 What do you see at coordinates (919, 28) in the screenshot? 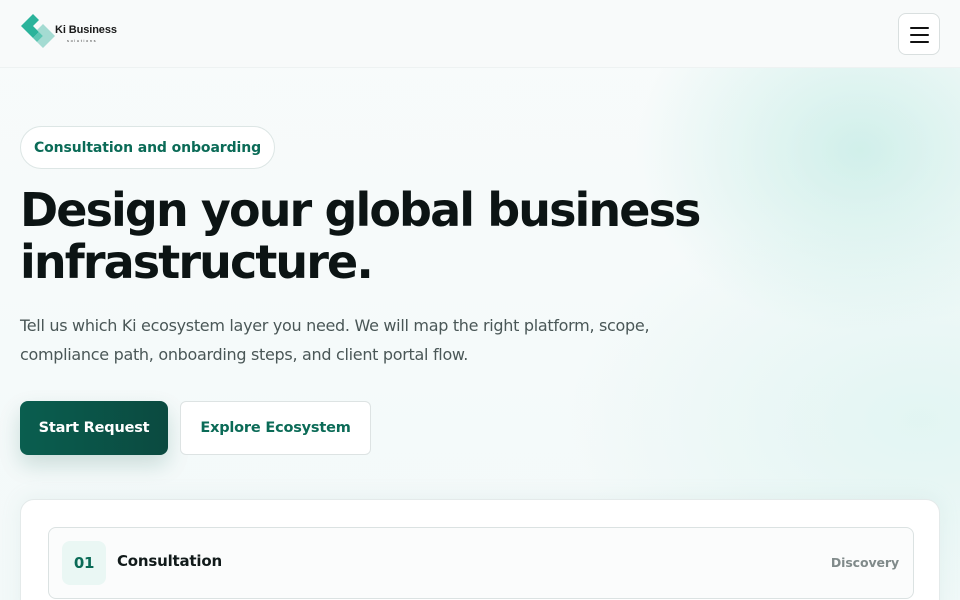
I see `hamburger-icon` at bounding box center [919, 28].